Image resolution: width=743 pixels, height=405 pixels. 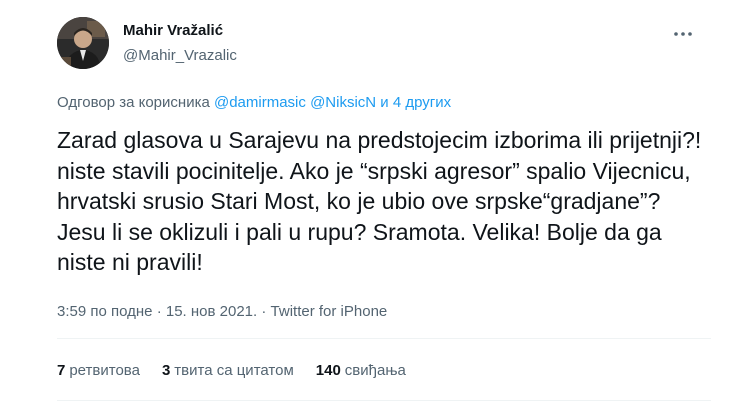 I want to click on avatar-photo, so click(x=83, y=43).